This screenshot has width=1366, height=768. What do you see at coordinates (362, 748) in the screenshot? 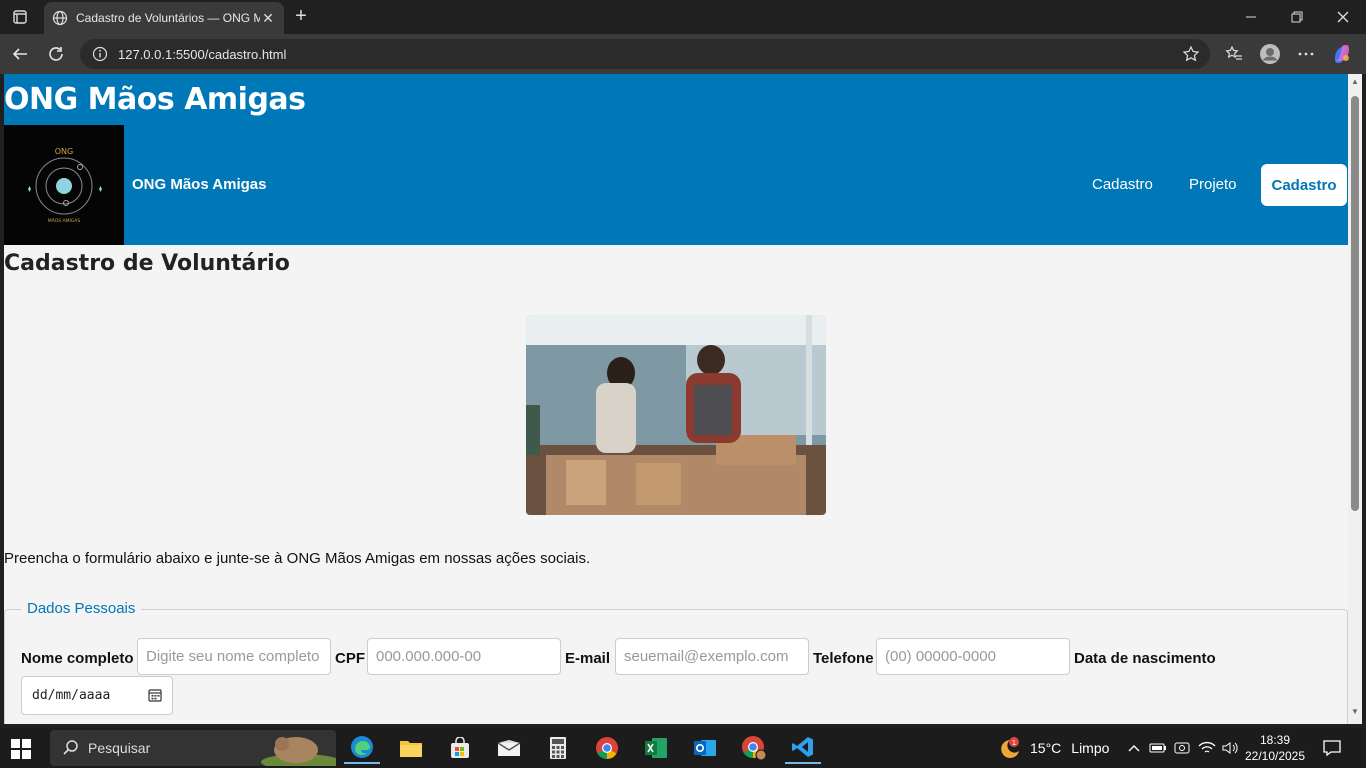
I see `edge-app-icon` at bounding box center [362, 748].